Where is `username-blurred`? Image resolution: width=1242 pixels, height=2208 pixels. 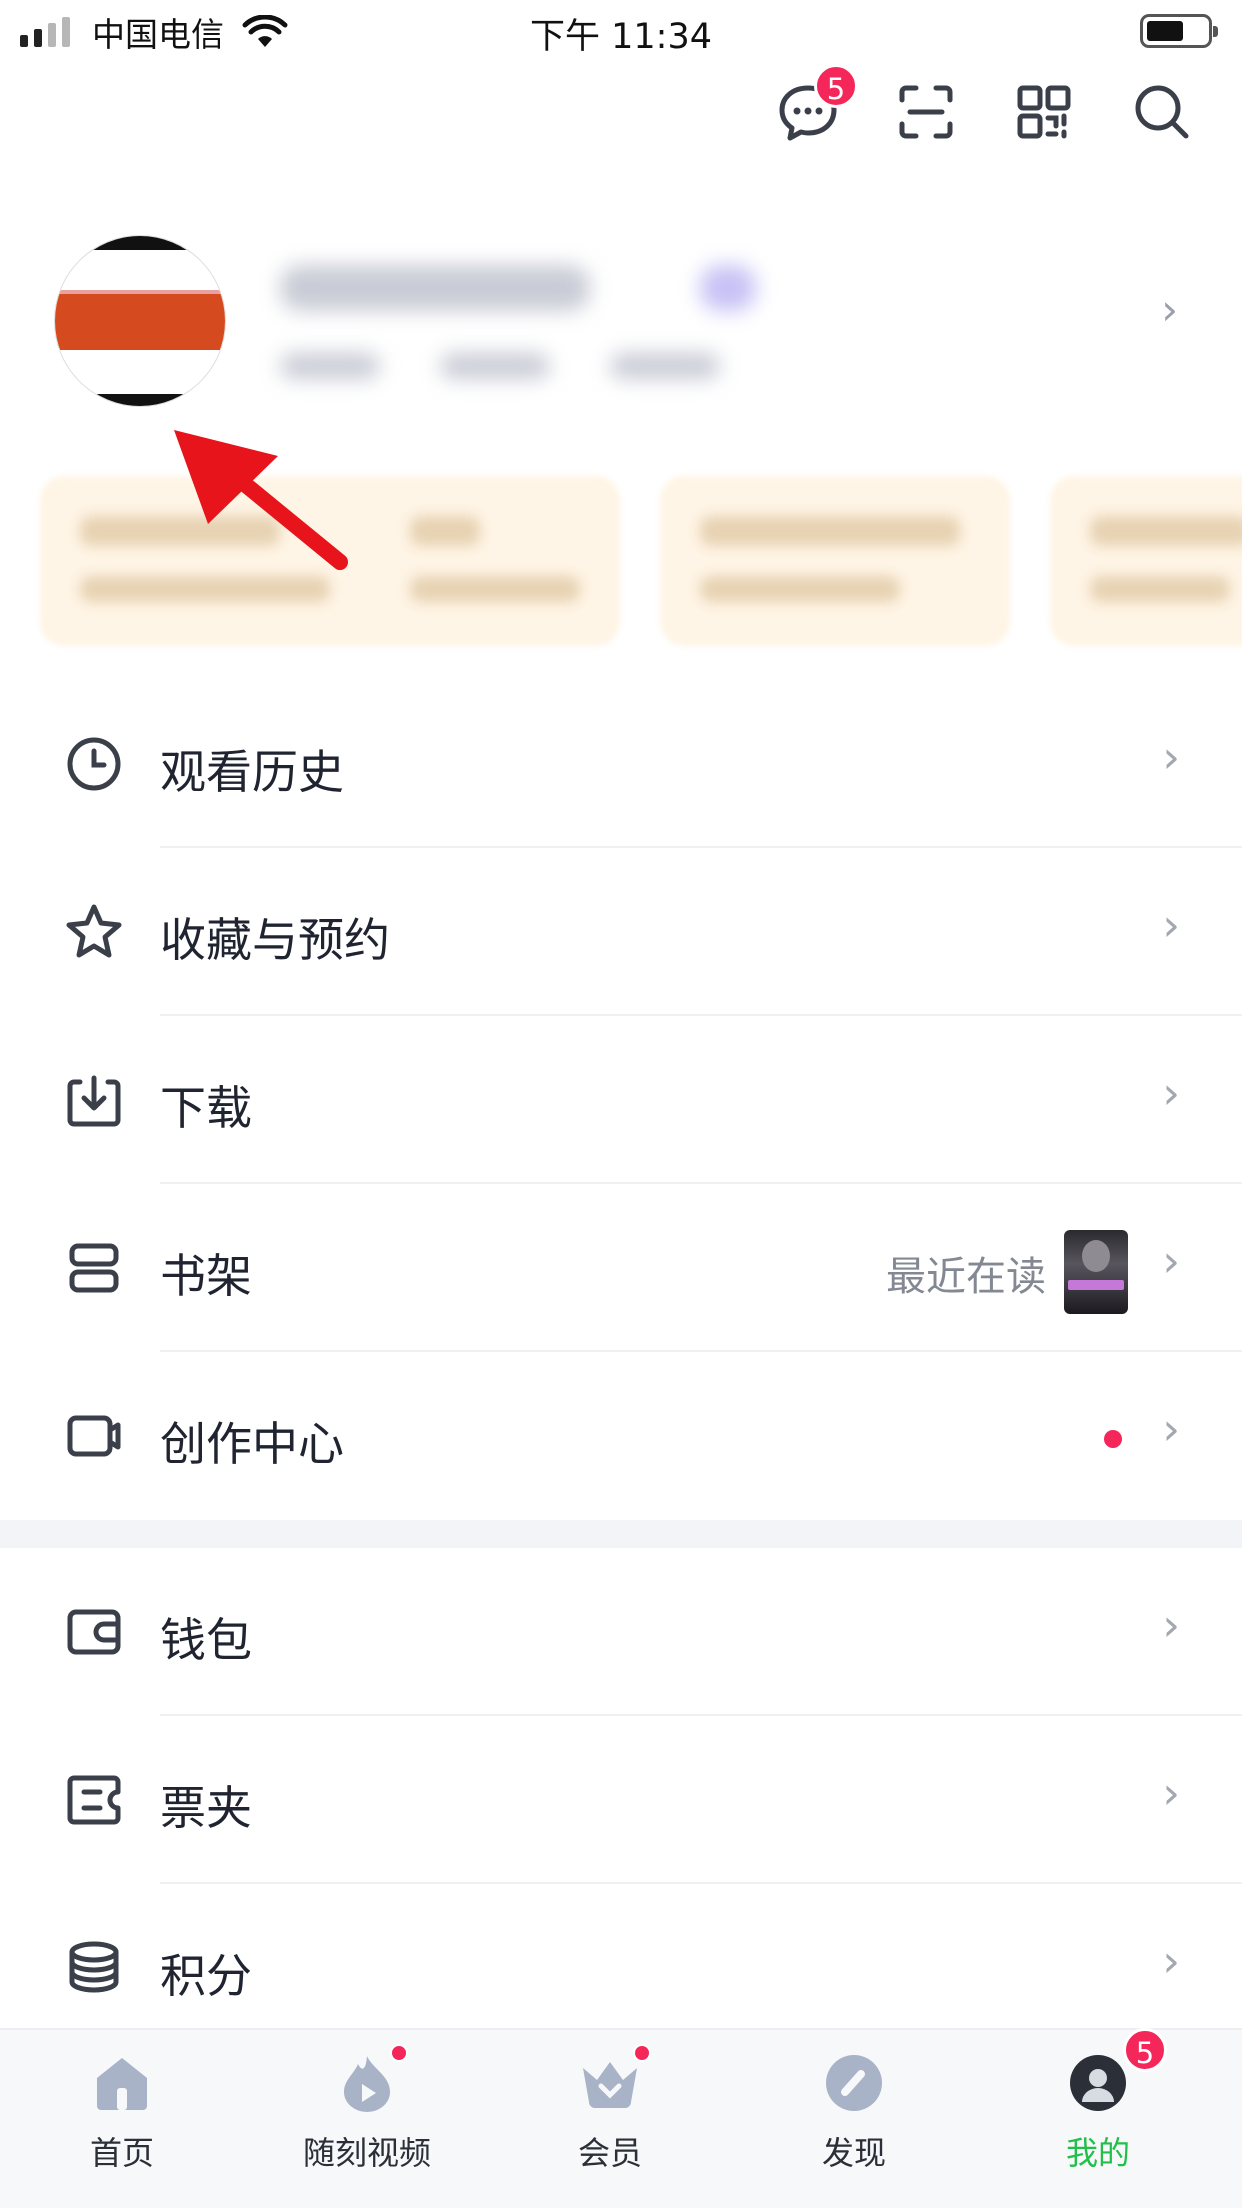 username-blurred is located at coordinates (435, 288).